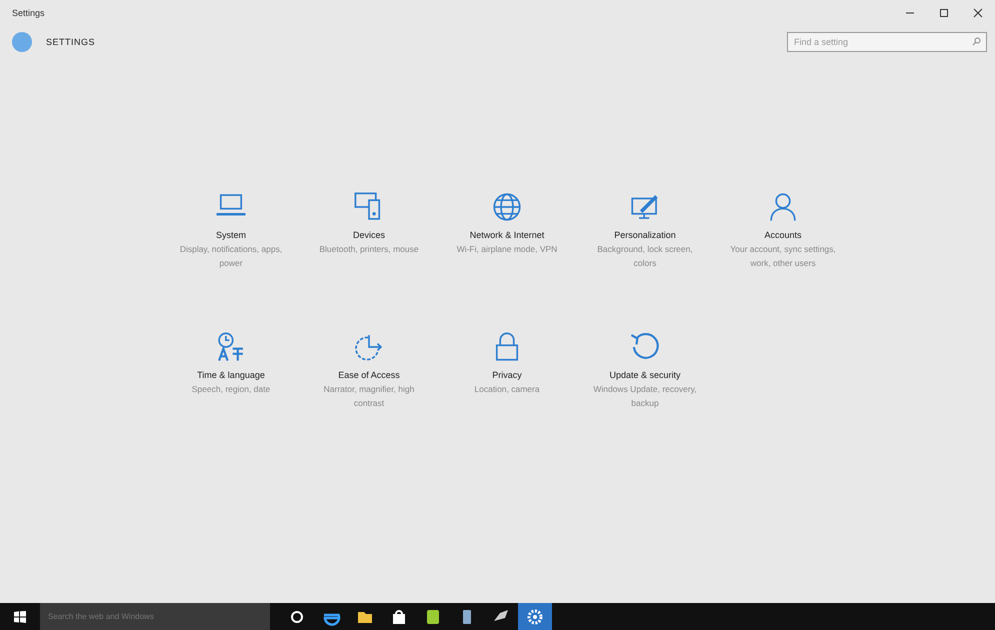 The image size is (995, 630). I want to click on category-description: Narrator, magnifier, high contrast, so click(369, 396).